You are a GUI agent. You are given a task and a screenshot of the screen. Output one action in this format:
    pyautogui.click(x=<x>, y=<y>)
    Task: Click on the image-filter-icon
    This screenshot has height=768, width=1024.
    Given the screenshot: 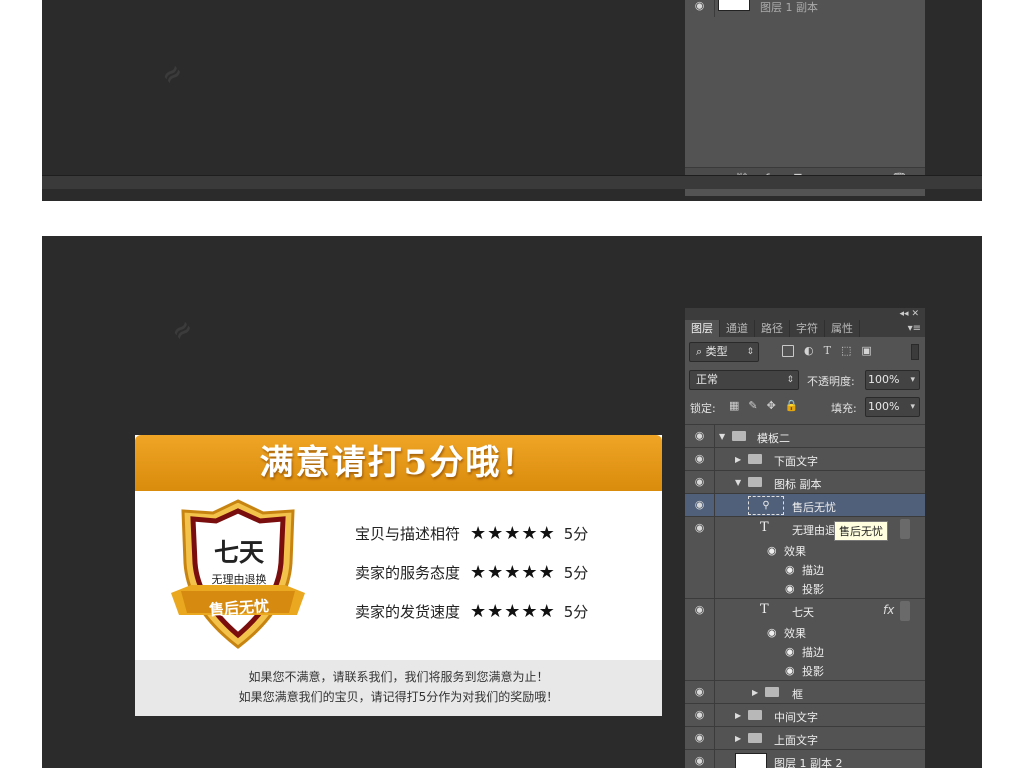 What is the action you would take?
    pyautogui.click(x=788, y=350)
    